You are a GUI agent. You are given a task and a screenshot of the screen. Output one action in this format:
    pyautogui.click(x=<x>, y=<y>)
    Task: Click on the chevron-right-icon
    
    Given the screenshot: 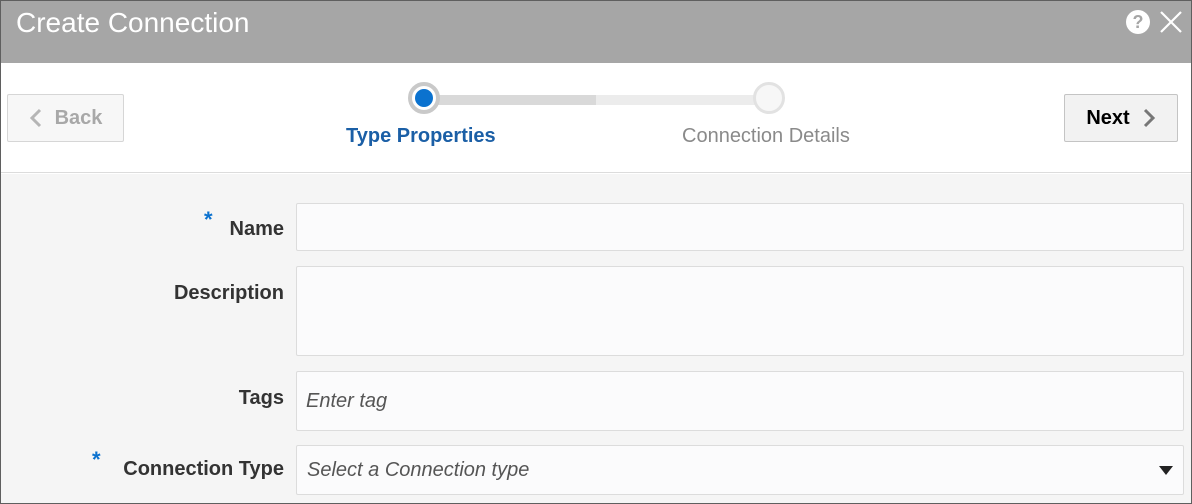 What is the action you would take?
    pyautogui.click(x=1149, y=118)
    